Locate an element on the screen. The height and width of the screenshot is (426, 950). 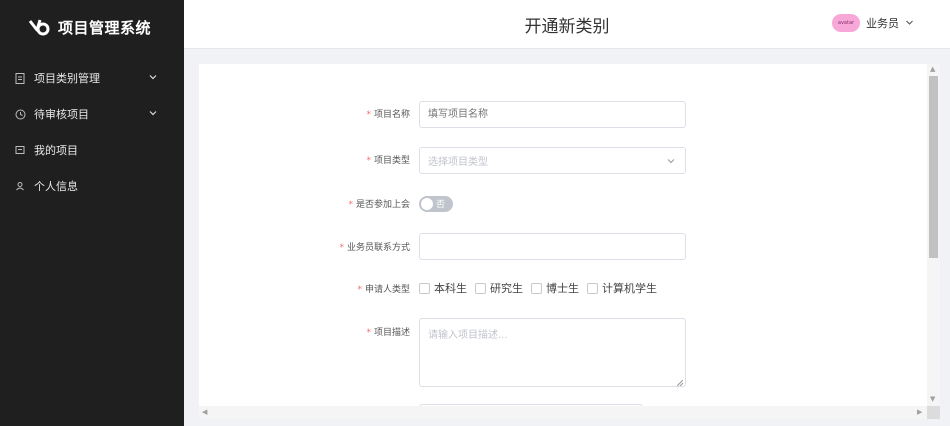
user-icon is located at coordinates (20, 186).